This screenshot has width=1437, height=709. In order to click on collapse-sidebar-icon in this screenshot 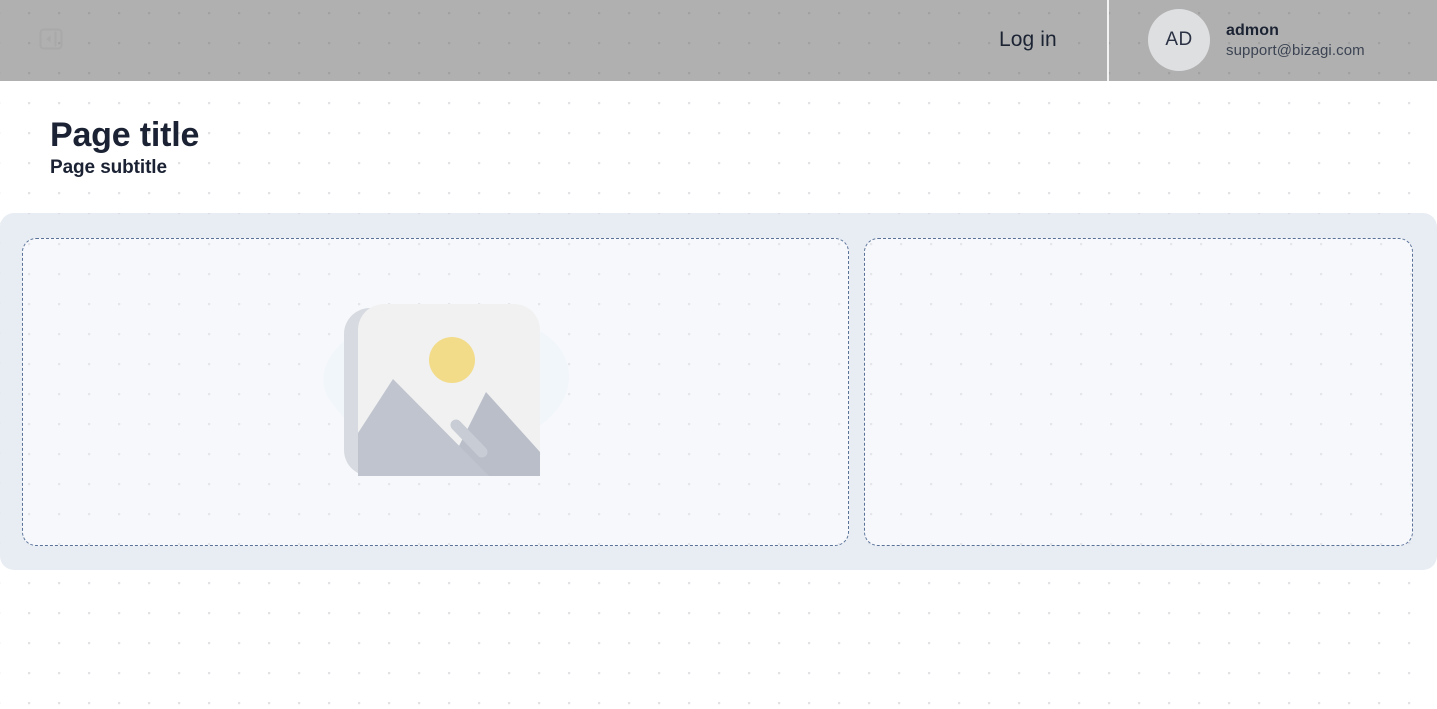, I will do `click(50, 39)`.